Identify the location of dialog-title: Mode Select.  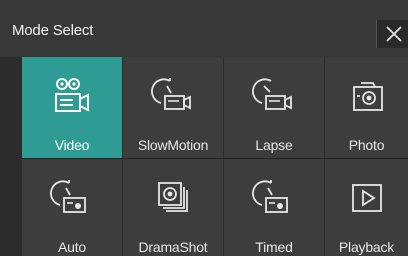
(53, 30).